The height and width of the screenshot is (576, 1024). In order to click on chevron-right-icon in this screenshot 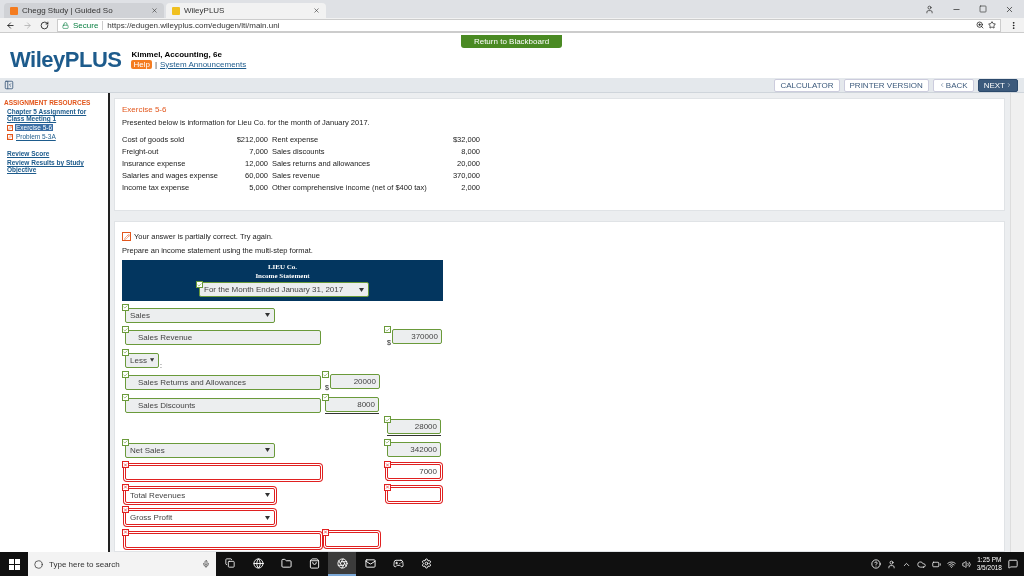, I will do `click(1009, 85)`.